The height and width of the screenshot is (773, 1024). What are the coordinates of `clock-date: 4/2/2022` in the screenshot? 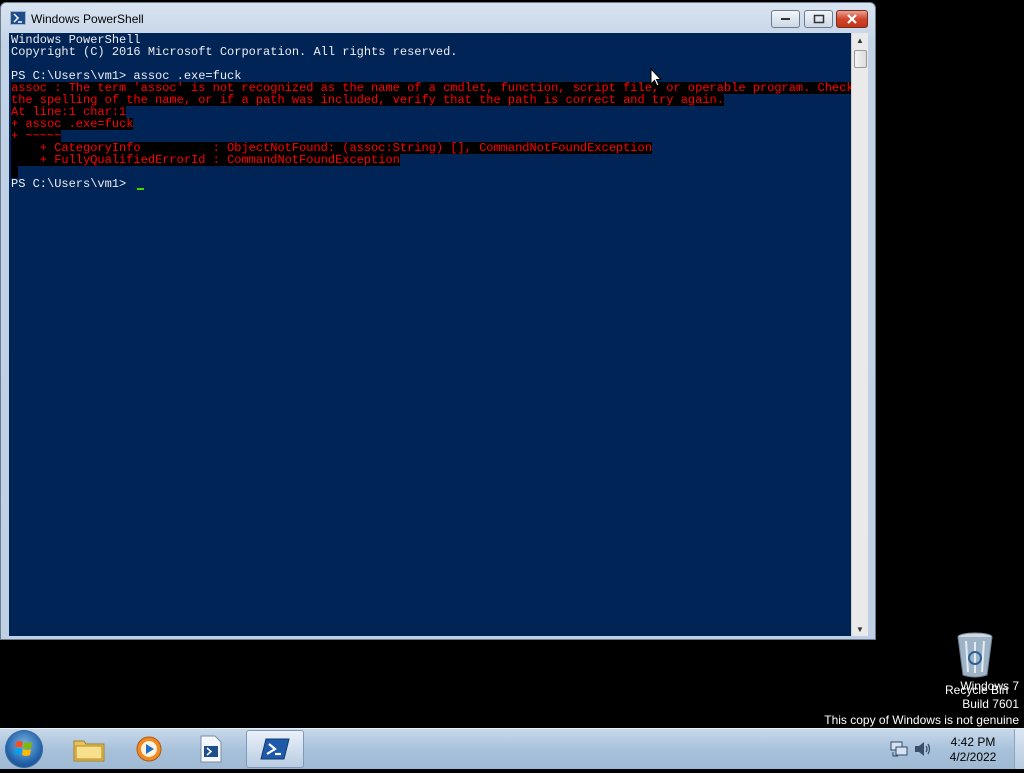 It's located at (973, 757).